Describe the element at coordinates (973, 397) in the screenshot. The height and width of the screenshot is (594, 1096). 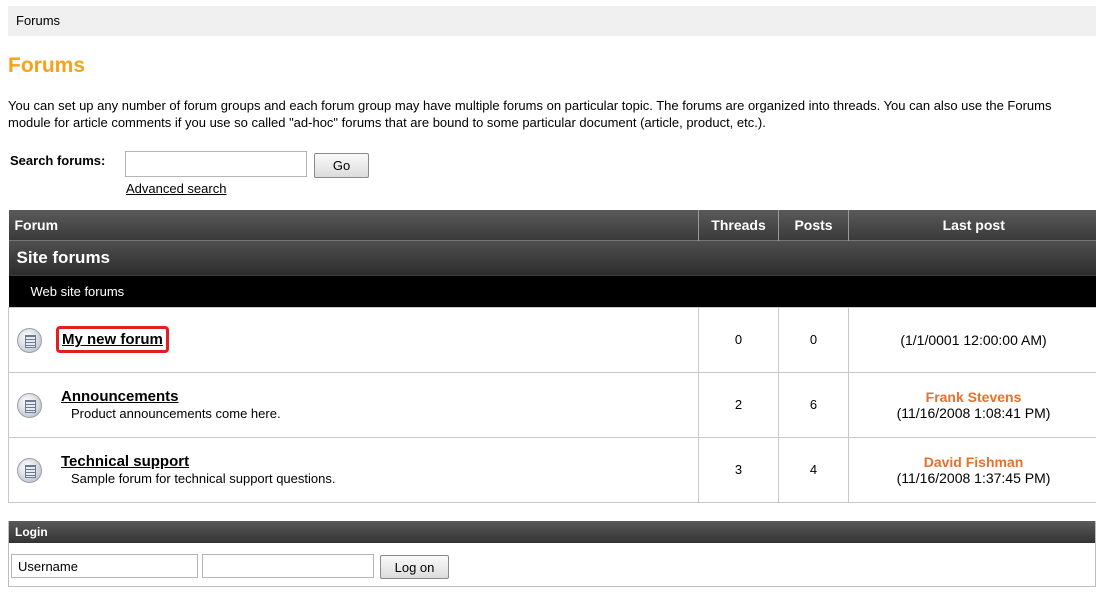
I see `last-poster-link: Frank Stevens` at that location.